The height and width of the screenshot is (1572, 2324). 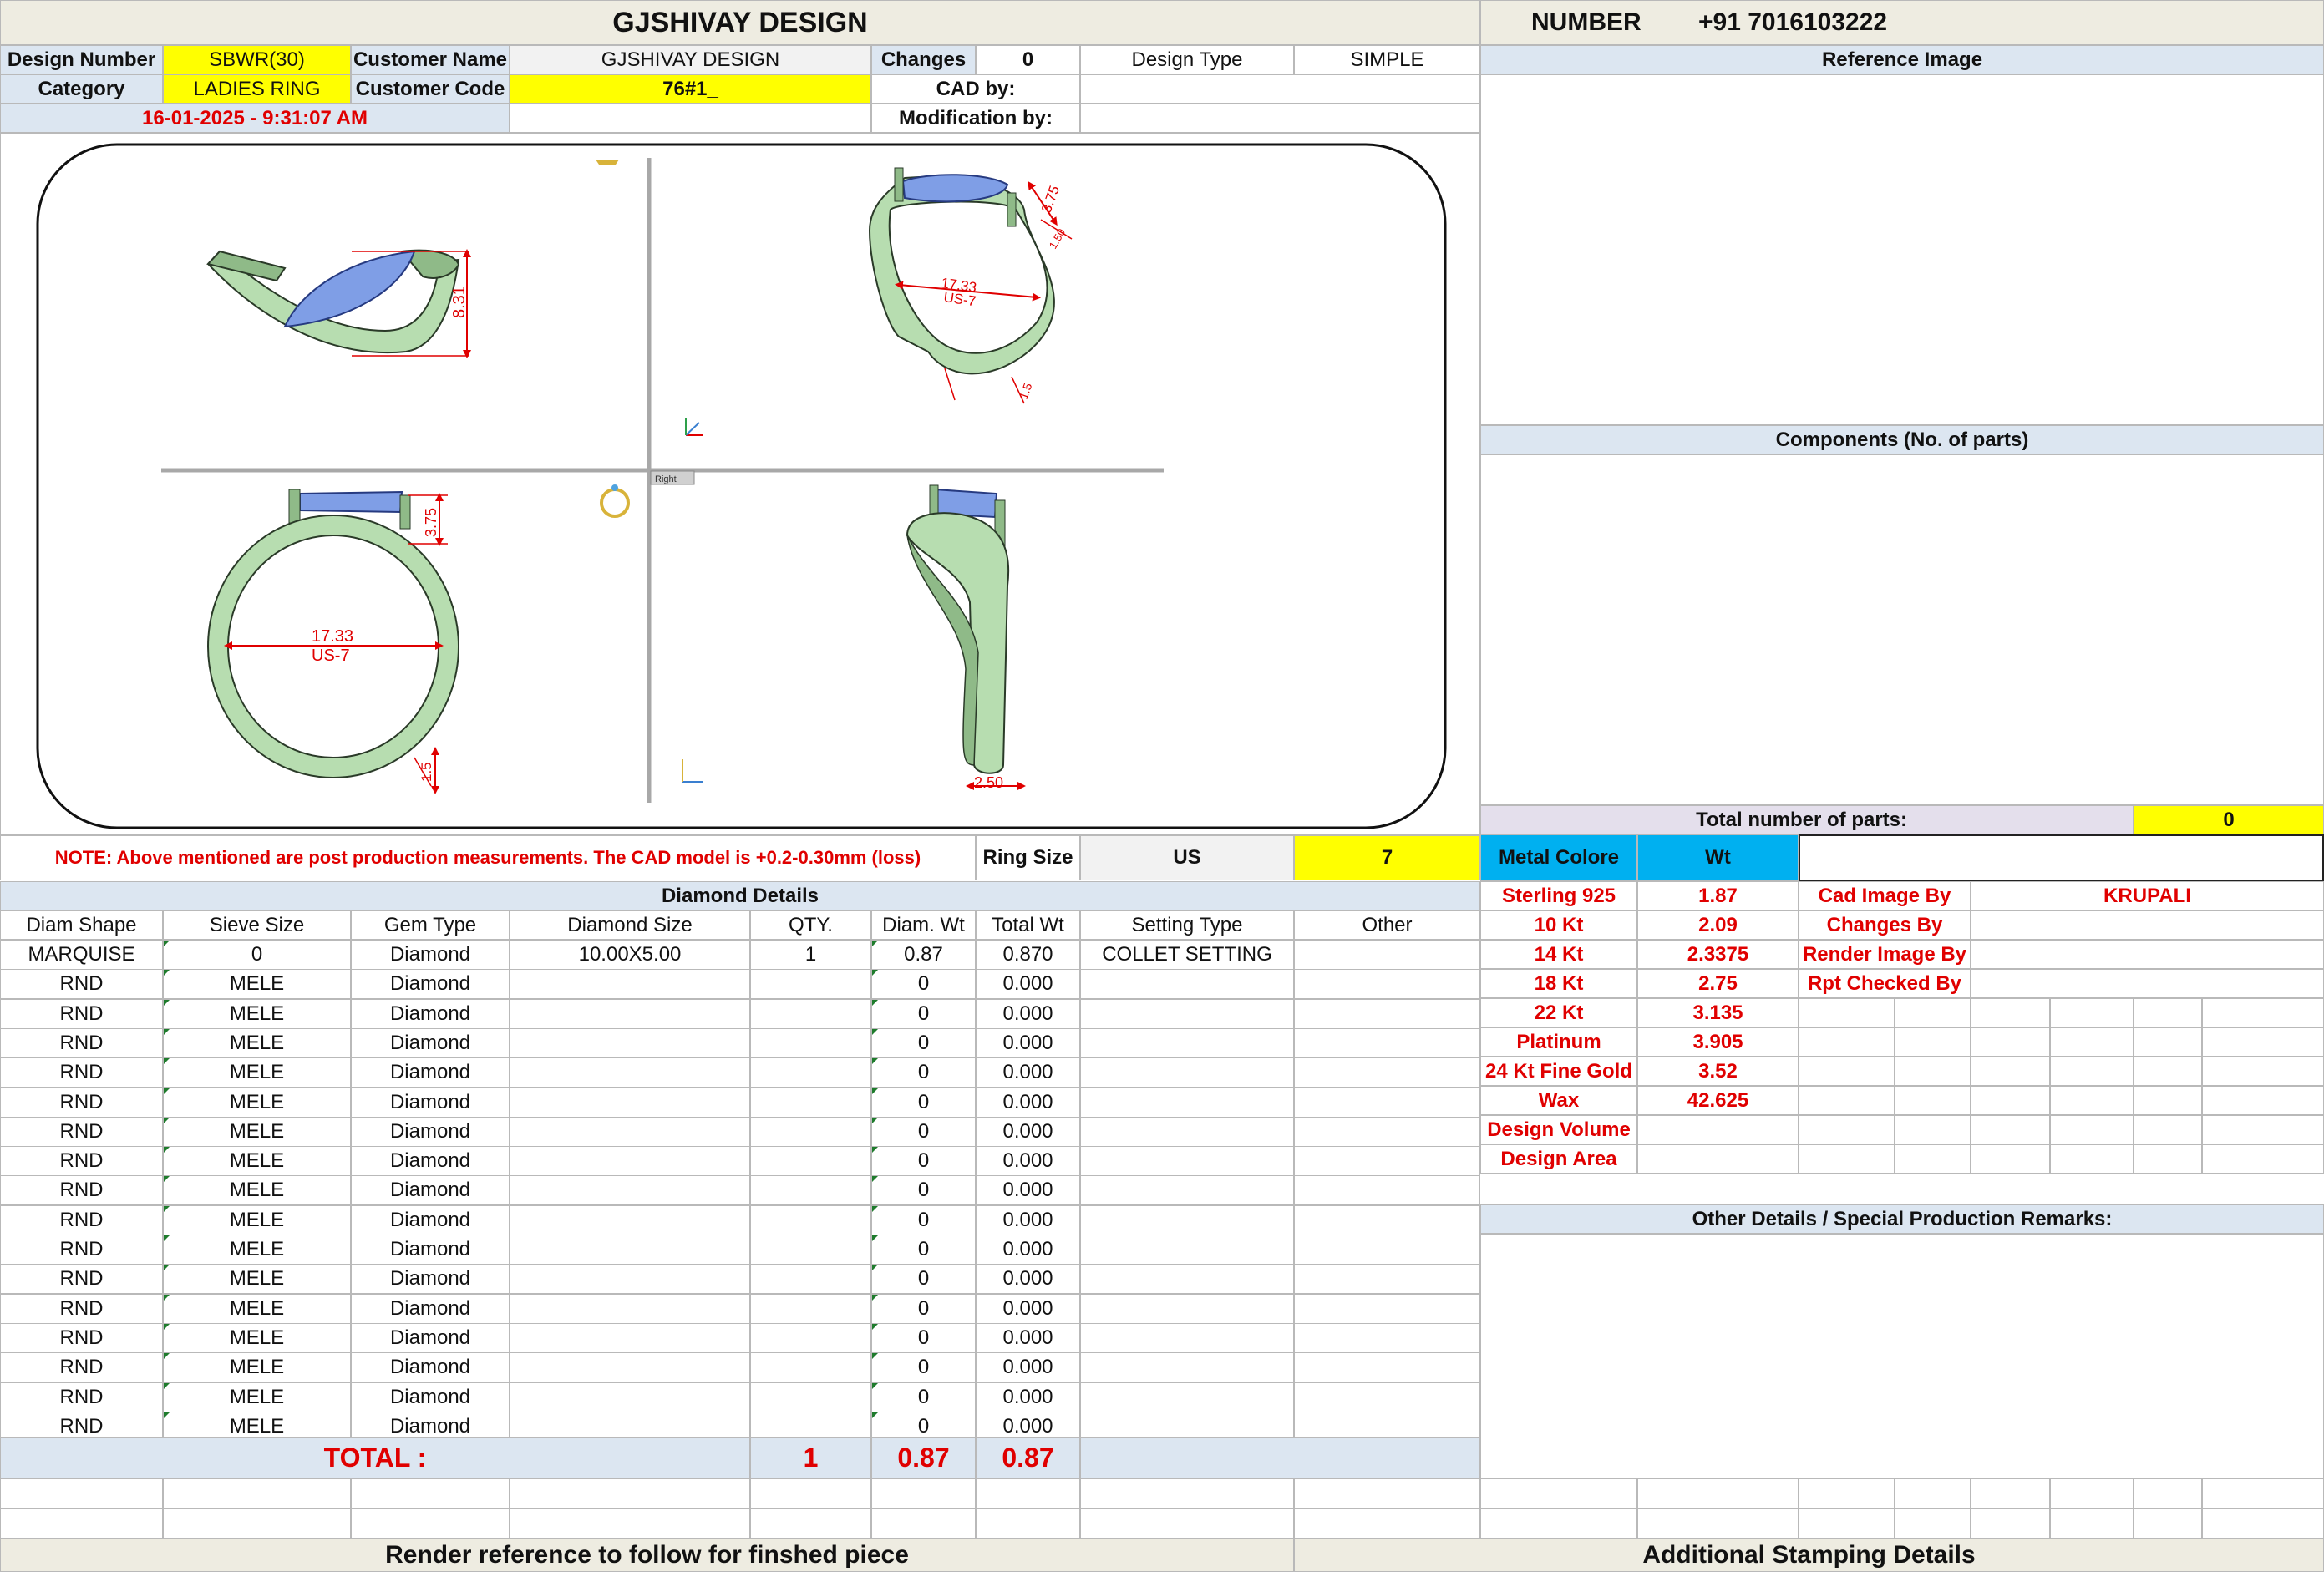 I want to click on category-value: LADIES RING, so click(x=257, y=89).